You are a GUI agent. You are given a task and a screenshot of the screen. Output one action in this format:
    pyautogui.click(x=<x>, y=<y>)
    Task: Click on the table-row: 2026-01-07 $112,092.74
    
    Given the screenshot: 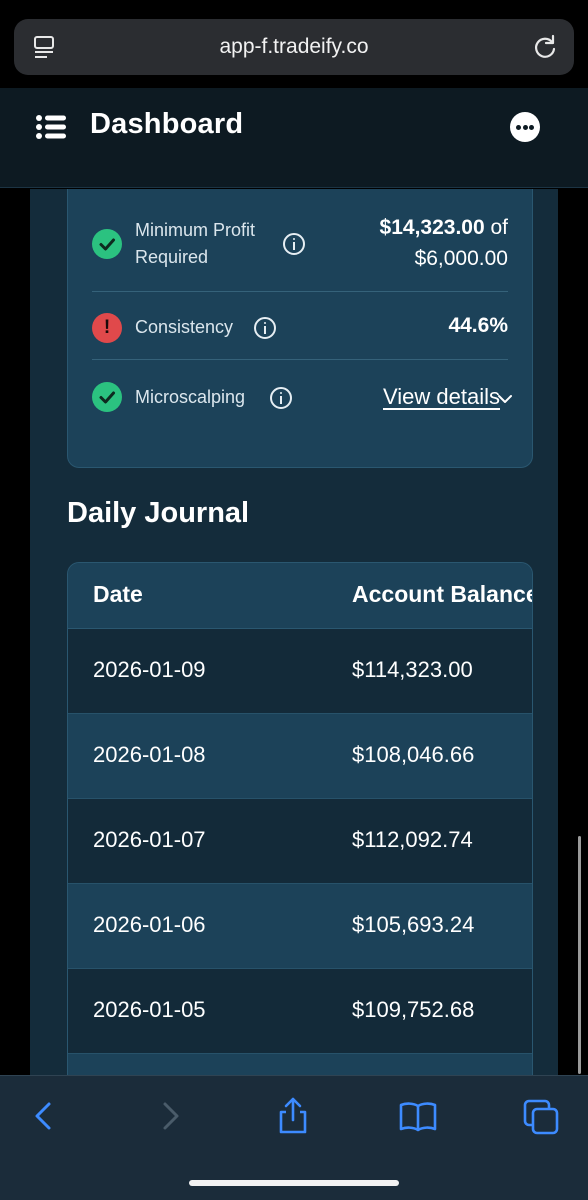 What is the action you would take?
    pyautogui.click(x=300, y=841)
    